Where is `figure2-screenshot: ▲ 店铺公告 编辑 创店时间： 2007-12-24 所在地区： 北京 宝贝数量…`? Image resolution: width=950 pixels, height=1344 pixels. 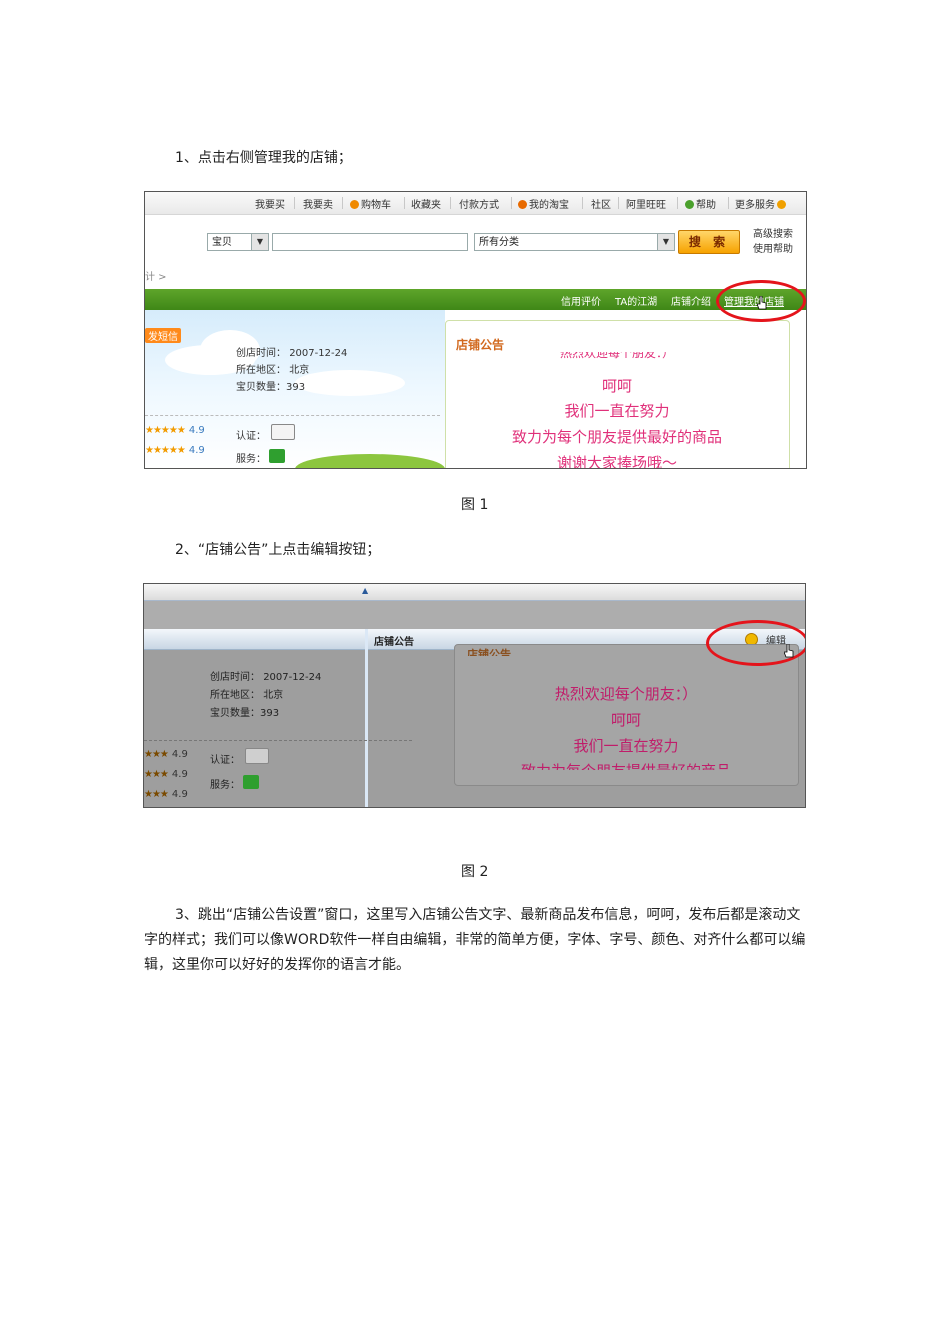
figure2-screenshot: ▲ 店铺公告 编辑 创店时间： 2007-12-24 所在地区： 北京 宝贝数量… is located at coordinates (474, 695).